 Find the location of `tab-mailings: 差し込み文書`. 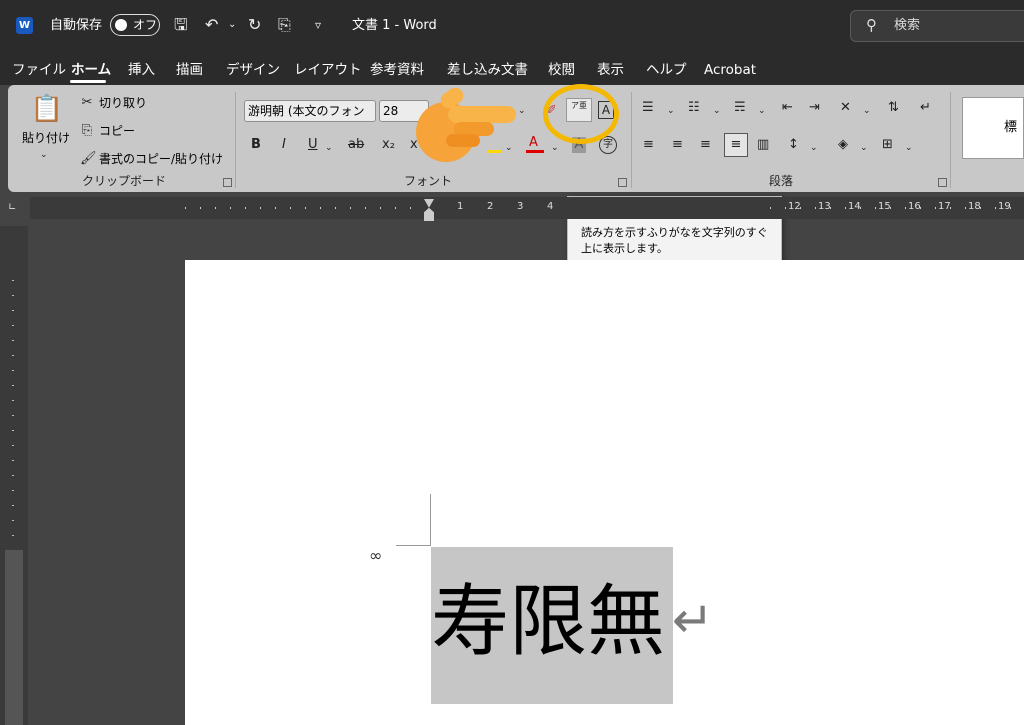

tab-mailings: 差し込み文書 is located at coordinates (487, 70).